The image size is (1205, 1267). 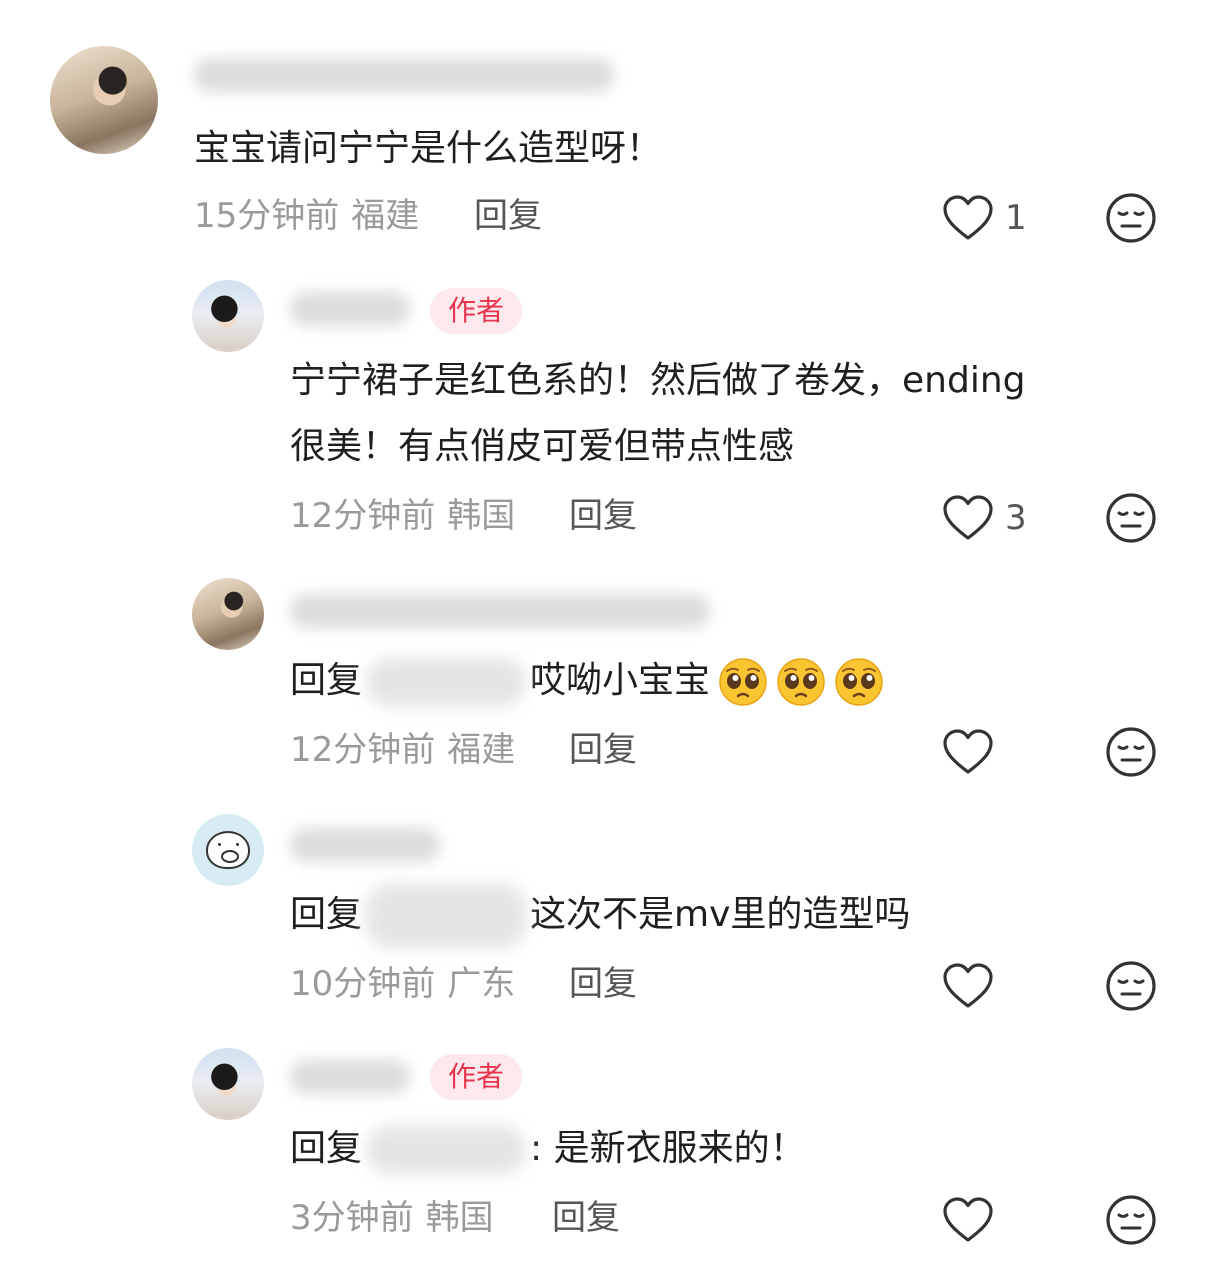 What do you see at coordinates (352, 1218) in the screenshot?
I see `comment-time: 3分钟前` at bounding box center [352, 1218].